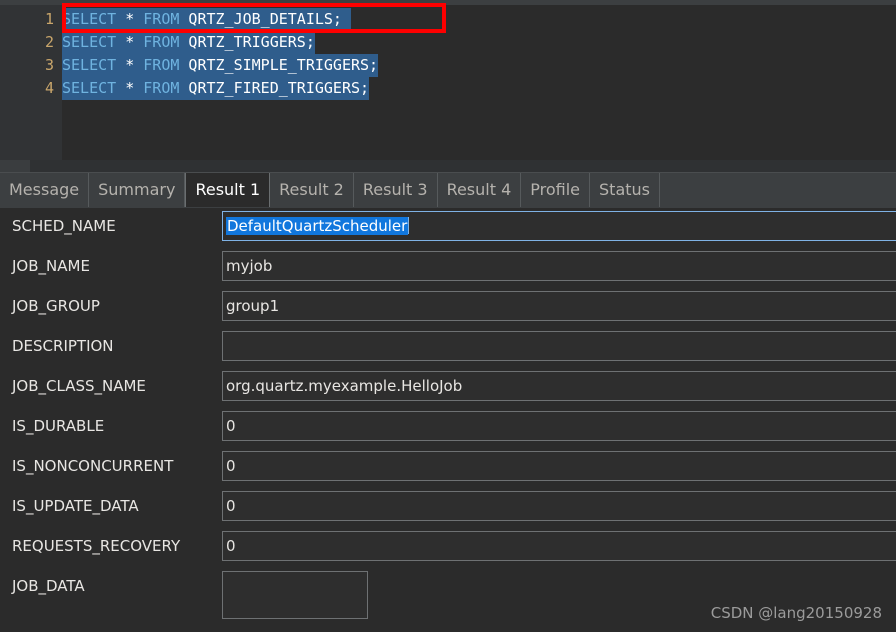  I want to click on field-input-is_nonconcurrent: 0, so click(559, 466).